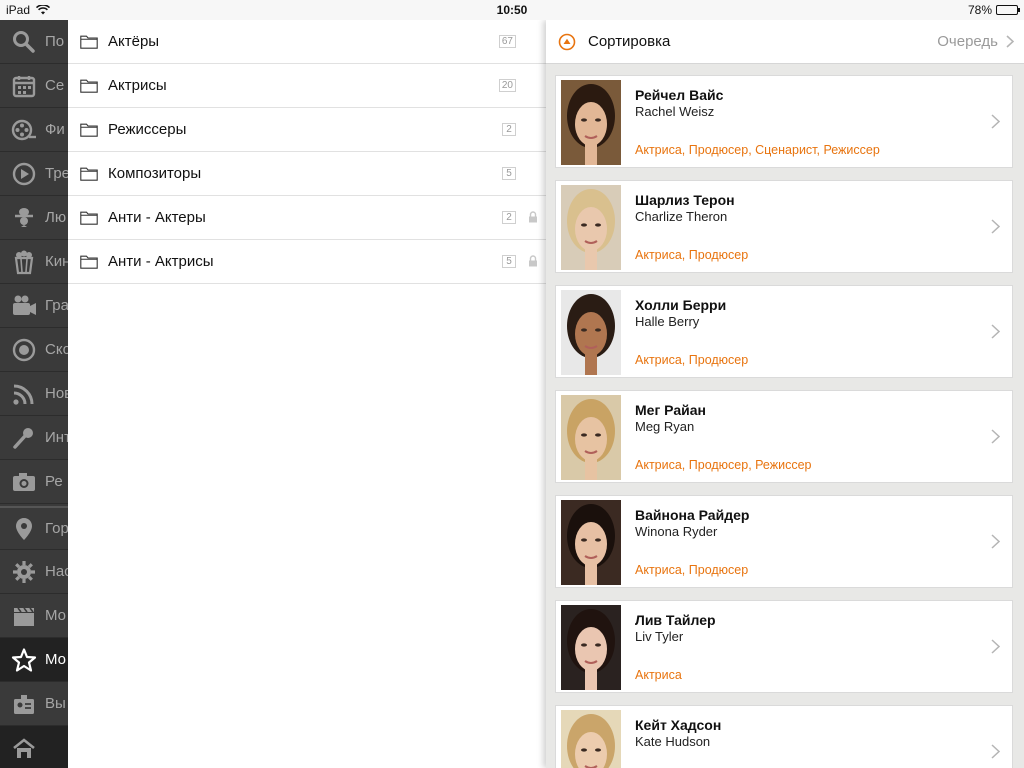  Describe the element at coordinates (24, 350) in the screenshot. I see `disc-icon` at that location.